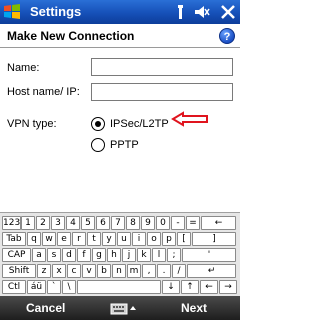  Describe the element at coordinates (171, 287) in the screenshot. I see `key-bottom-5: ↓` at that location.